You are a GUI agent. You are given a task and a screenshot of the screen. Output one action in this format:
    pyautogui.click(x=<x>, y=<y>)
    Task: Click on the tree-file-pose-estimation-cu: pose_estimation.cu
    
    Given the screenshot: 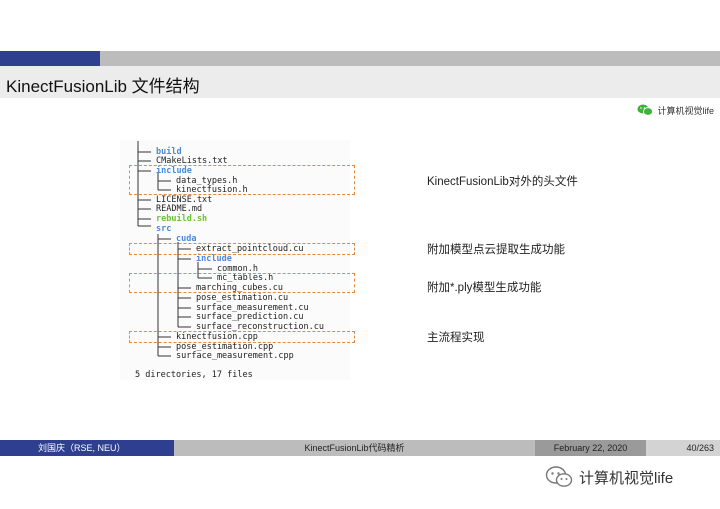 What is the action you would take?
    pyautogui.click(x=242, y=298)
    